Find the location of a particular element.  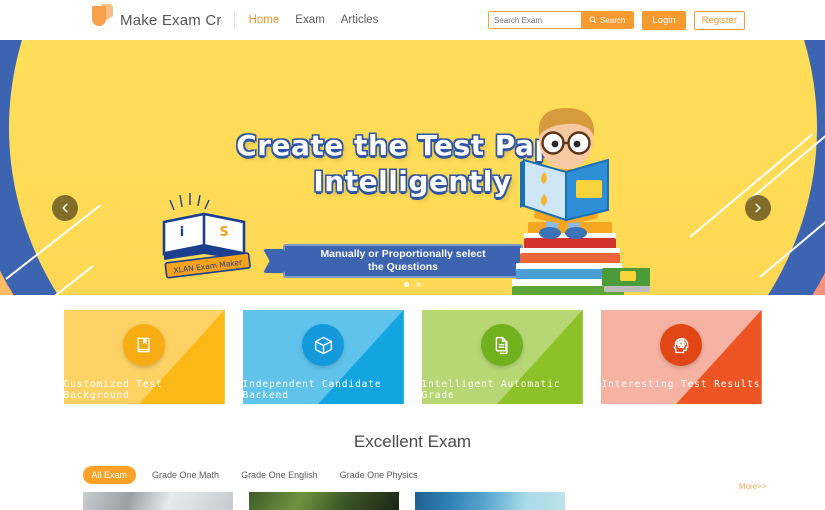

feature-label: Independent Candidate Backend is located at coordinates (312, 390).